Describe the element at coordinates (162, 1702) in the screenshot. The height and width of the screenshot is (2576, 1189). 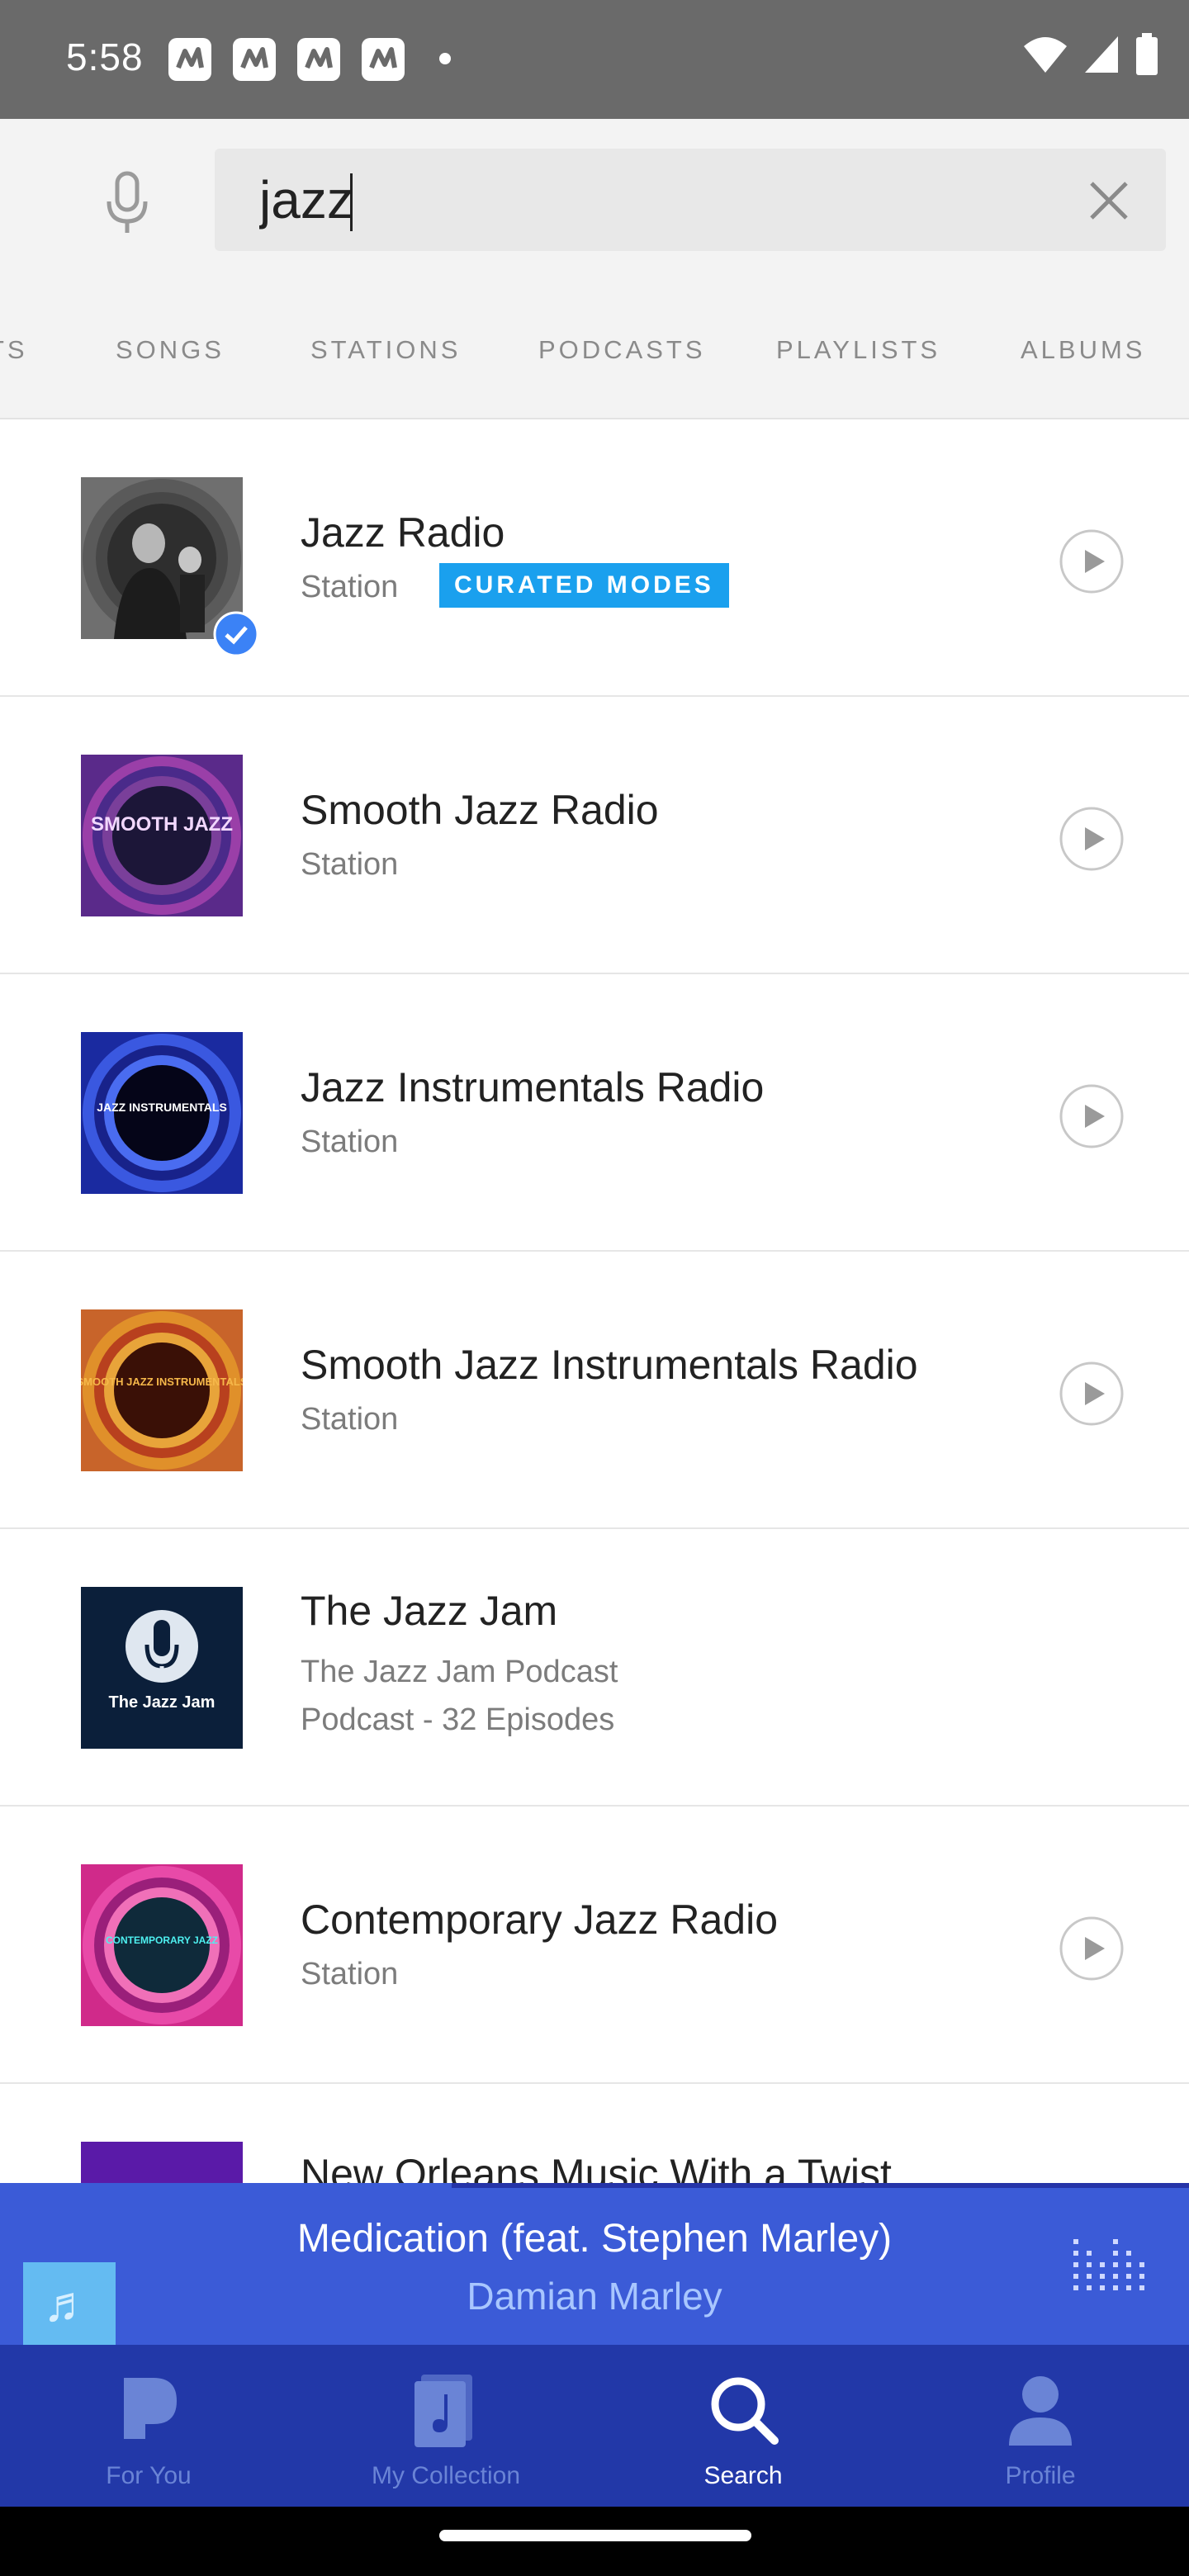
I see `artwork-text: The Jazz Jam` at that location.